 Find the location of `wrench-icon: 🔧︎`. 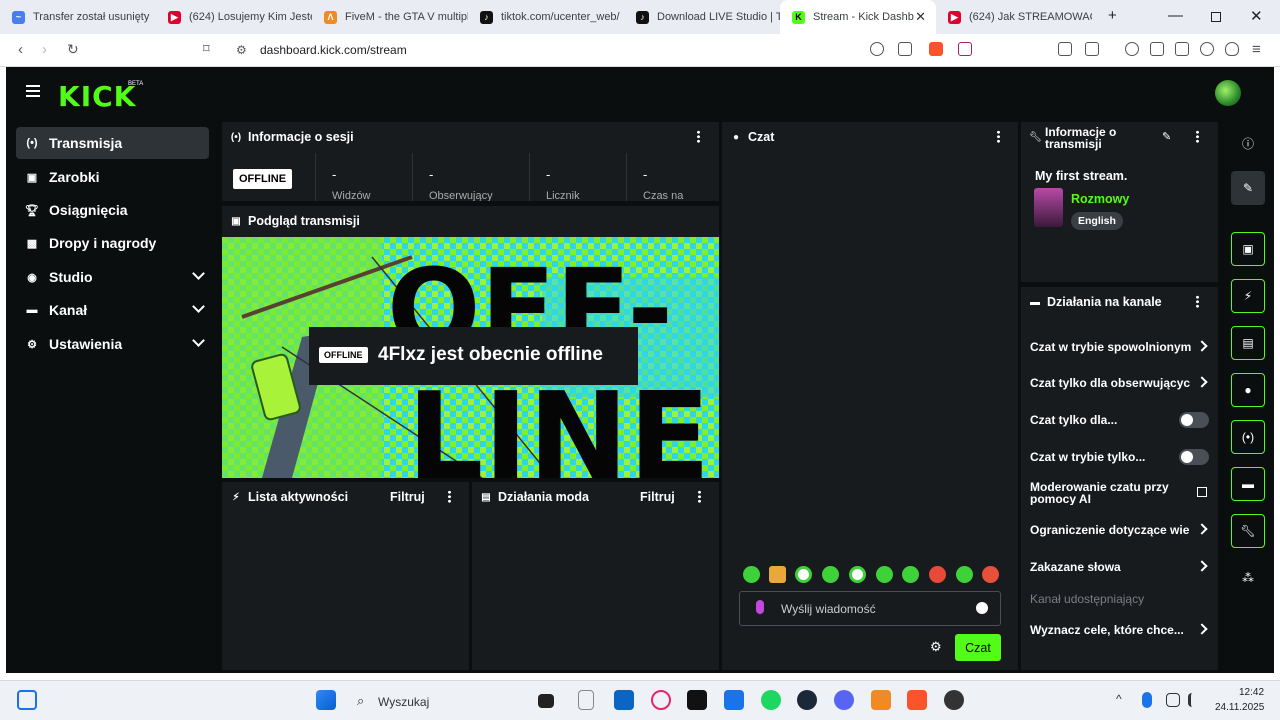

wrench-icon: 🔧︎ is located at coordinates (1248, 531).